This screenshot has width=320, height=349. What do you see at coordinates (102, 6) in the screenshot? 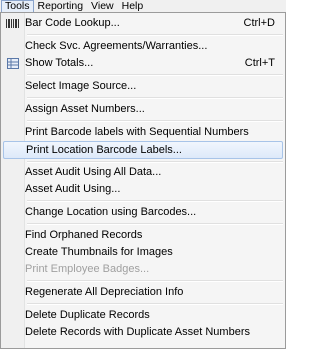
I see `menu-view: View` at bounding box center [102, 6].